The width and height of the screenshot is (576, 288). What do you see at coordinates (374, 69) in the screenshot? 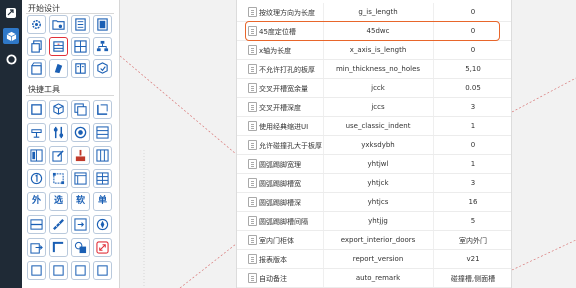
I see `param-row: 不允许打孔的板厚 min_thickness_no_holes 5,10` at bounding box center [374, 69].